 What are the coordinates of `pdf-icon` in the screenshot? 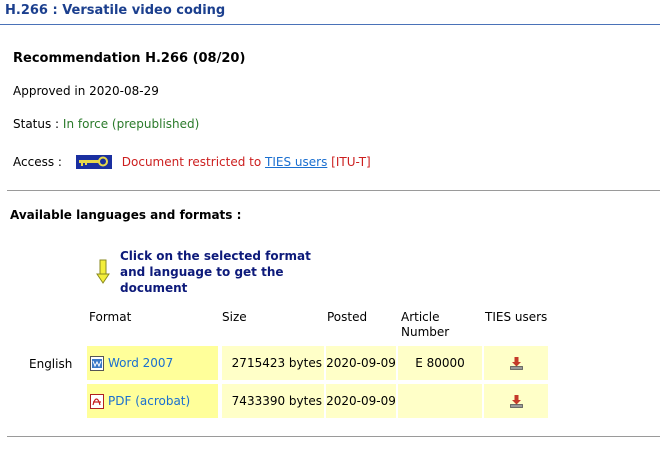 It's located at (97, 401).